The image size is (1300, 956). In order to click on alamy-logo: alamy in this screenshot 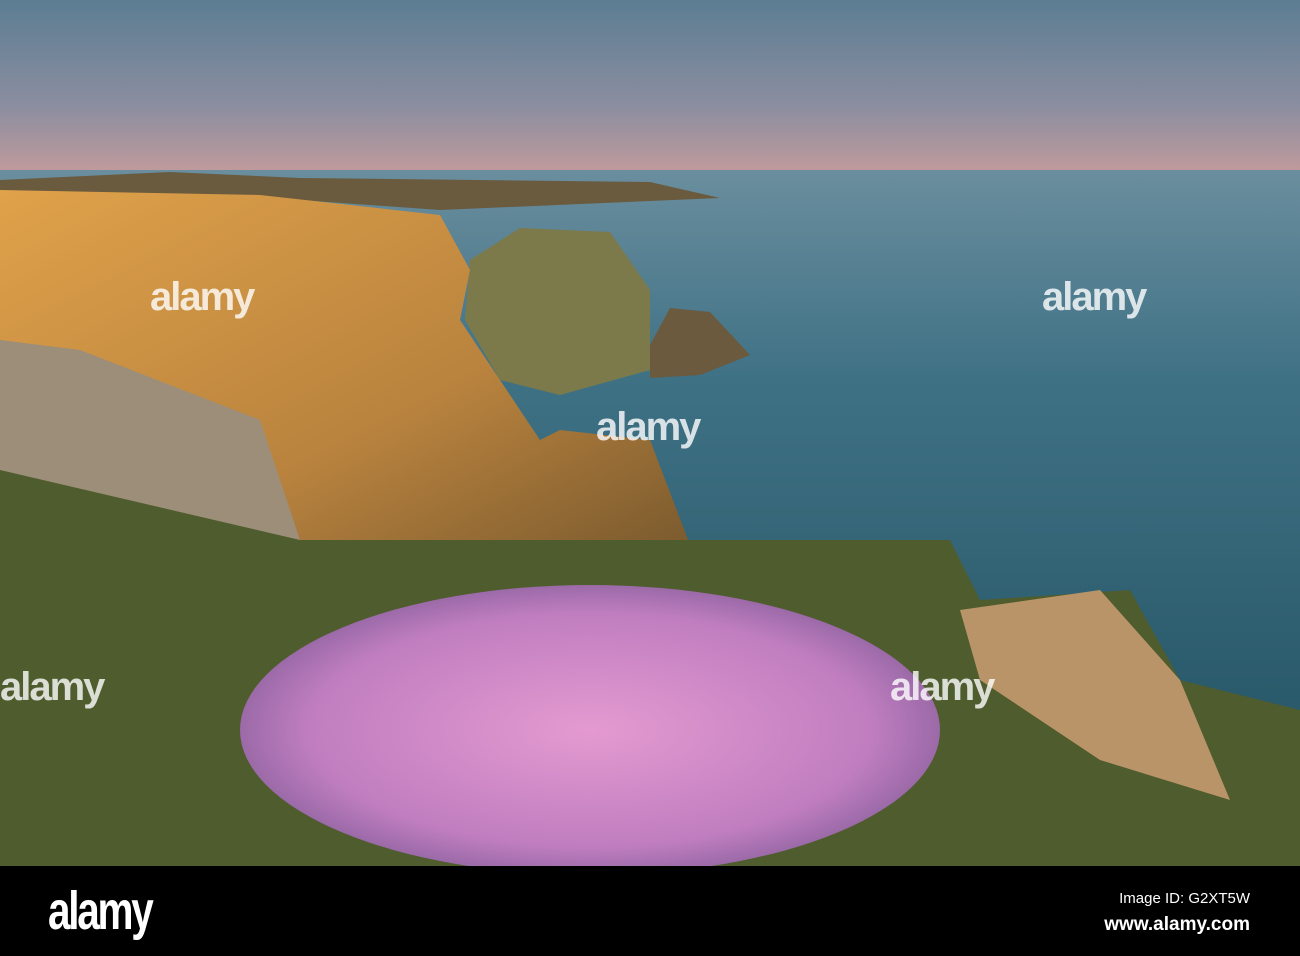, I will do `click(101, 911)`.